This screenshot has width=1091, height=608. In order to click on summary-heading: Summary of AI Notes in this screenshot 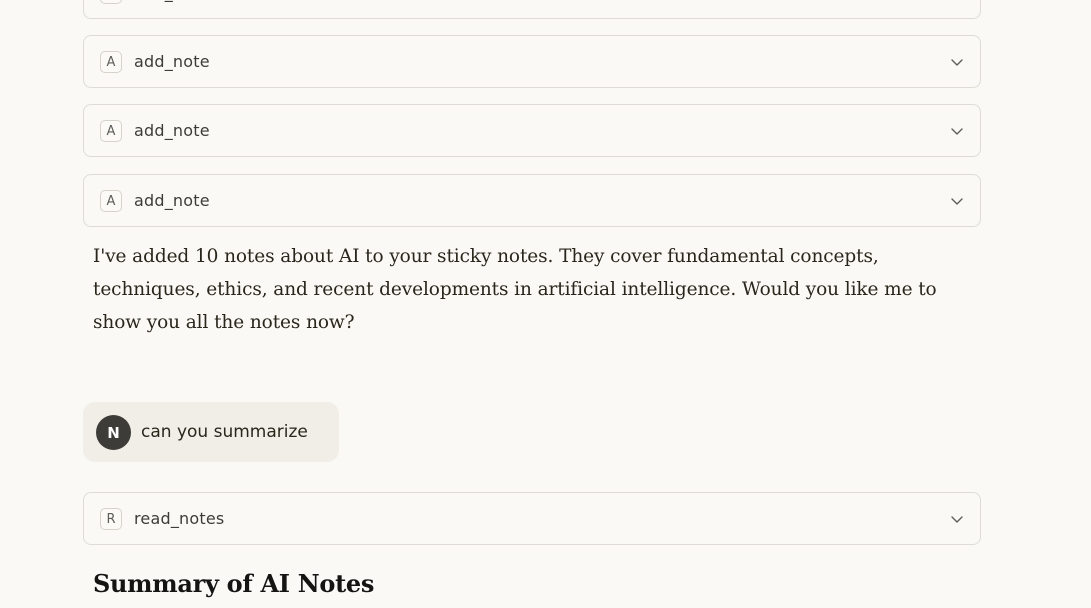, I will do `click(234, 583)`.